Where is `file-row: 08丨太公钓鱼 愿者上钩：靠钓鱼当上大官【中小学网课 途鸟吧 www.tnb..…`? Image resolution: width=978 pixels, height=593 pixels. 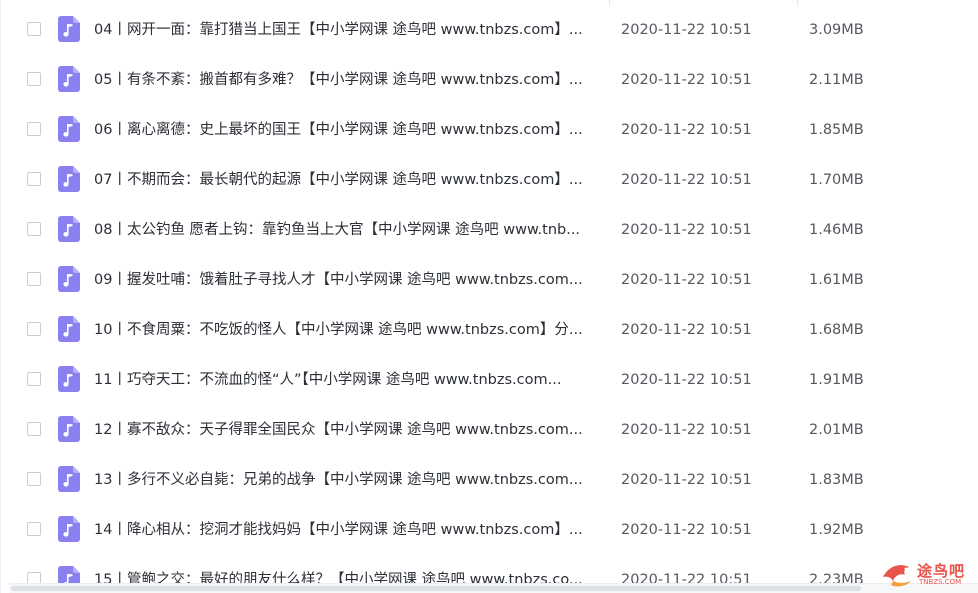
file-row: 08丨太公钓鱼 愿者上钩：靠钓鱼当上大官【中小学网课 途鸟吧 www.tnb..… is located at coordinates (489, 232).